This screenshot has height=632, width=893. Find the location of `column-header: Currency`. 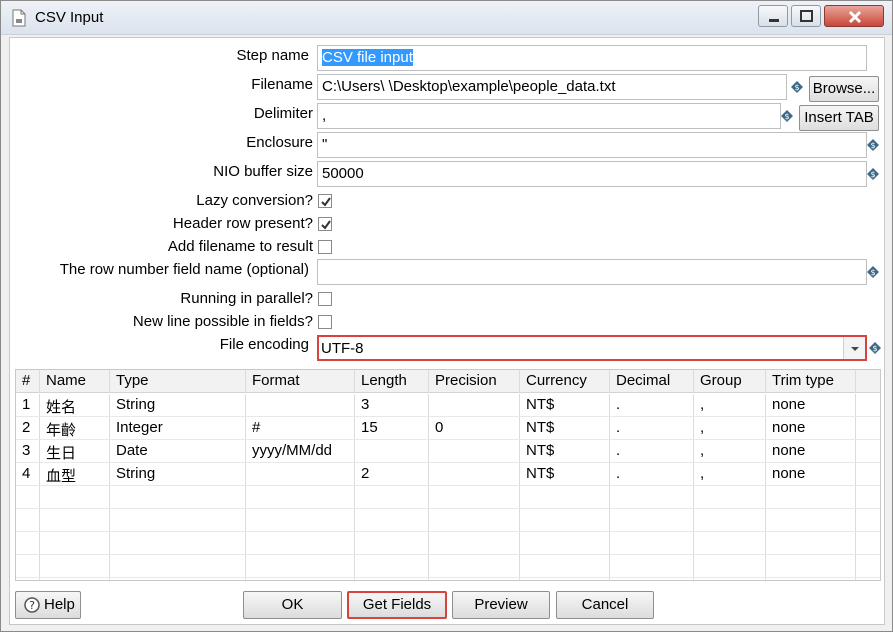

column-header: Currency is located at coordinates (565, 381).